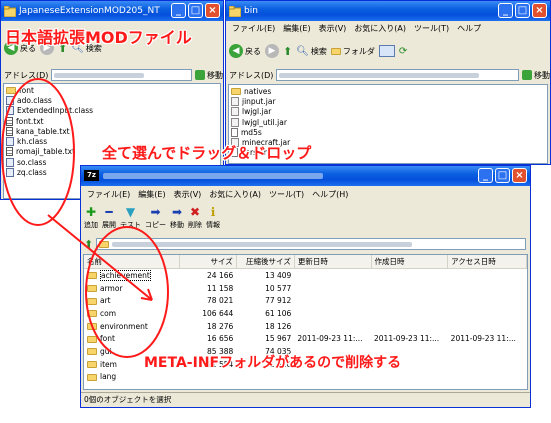  Describe the element at coordinates (132, 313) in the screenshot. I see `name-cell: com` at that location.